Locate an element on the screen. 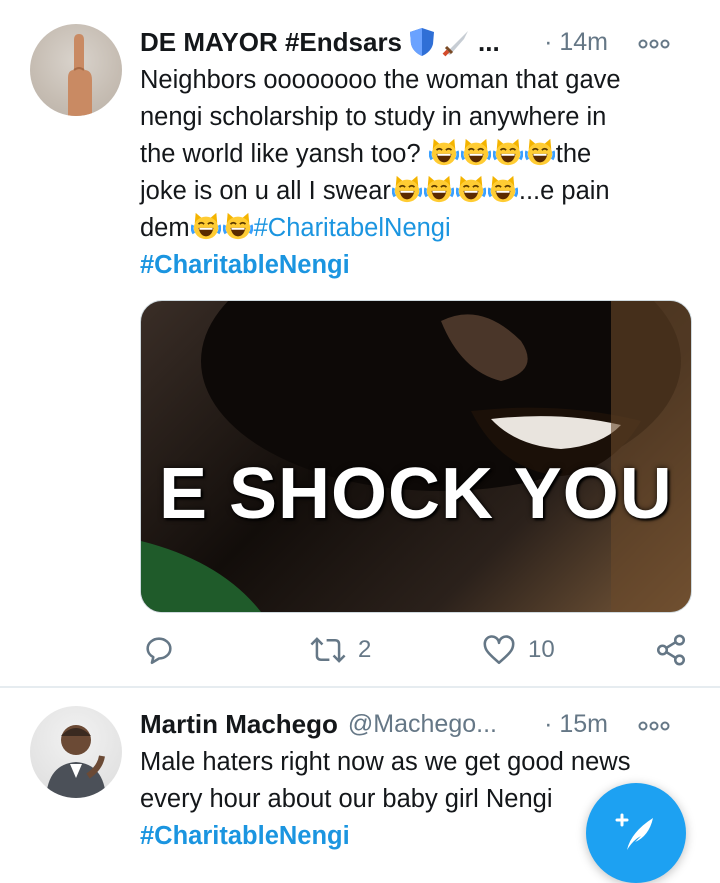 Image resolution: width=720 pixels, height=883 pixels. compose-tweet-icon is located at coordinates (634, 831).